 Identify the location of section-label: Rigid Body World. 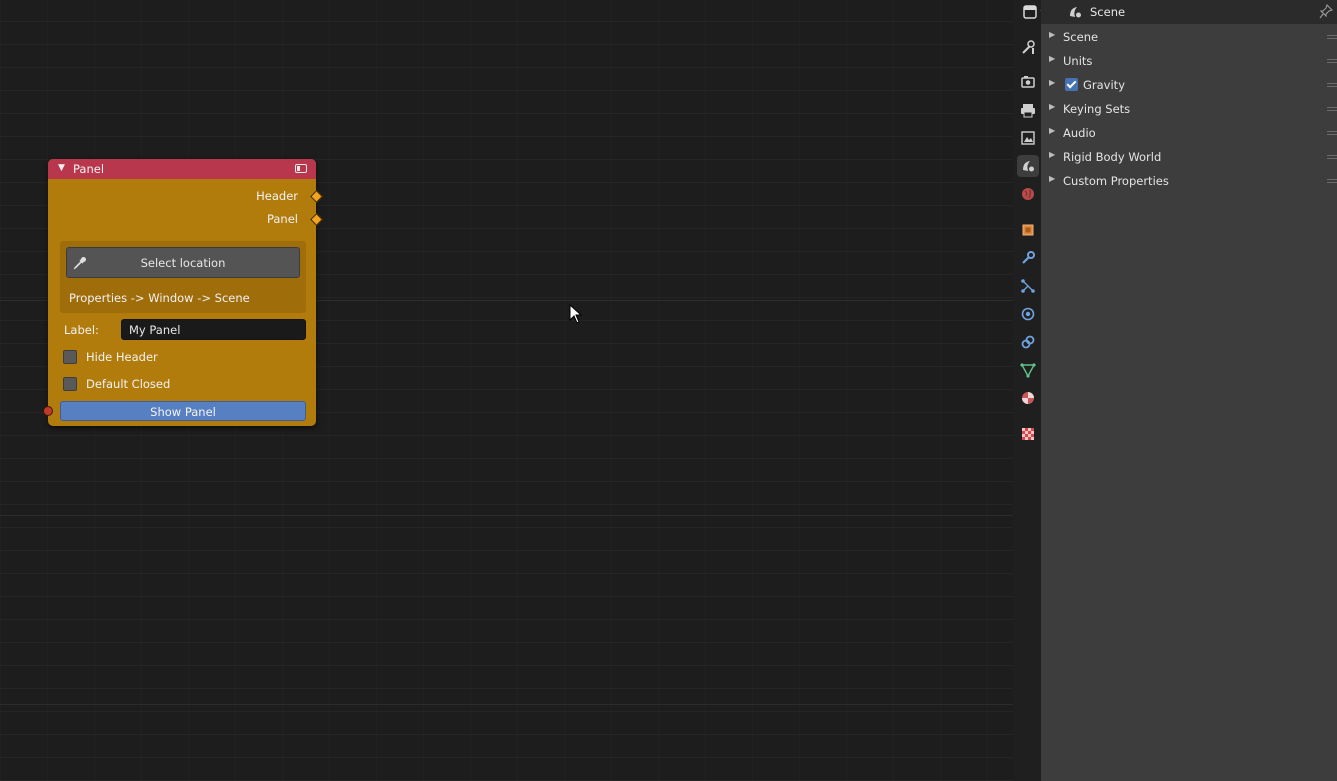
(1112, 157).